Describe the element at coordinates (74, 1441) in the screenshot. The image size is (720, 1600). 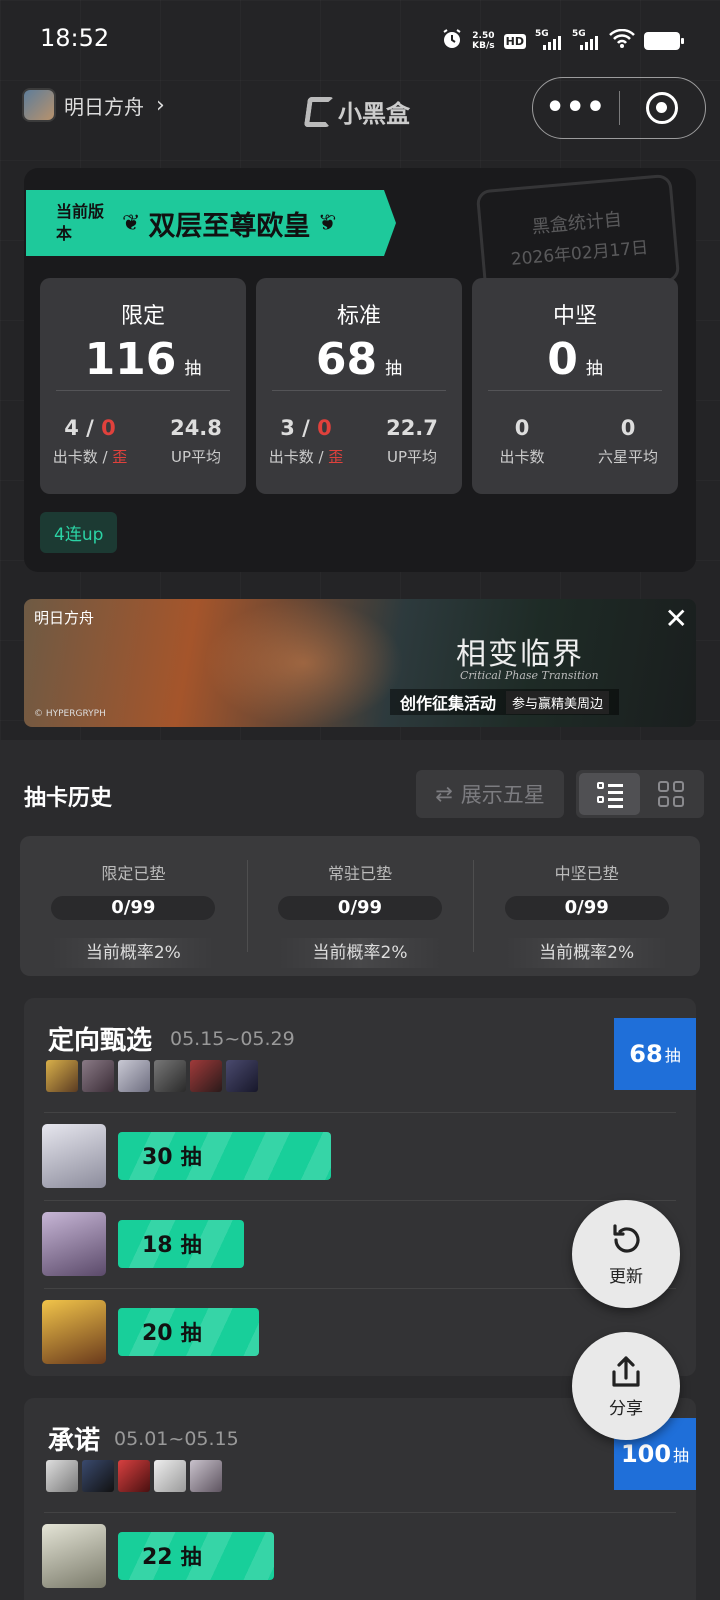
I see `pool-name: 承诺` at that location.